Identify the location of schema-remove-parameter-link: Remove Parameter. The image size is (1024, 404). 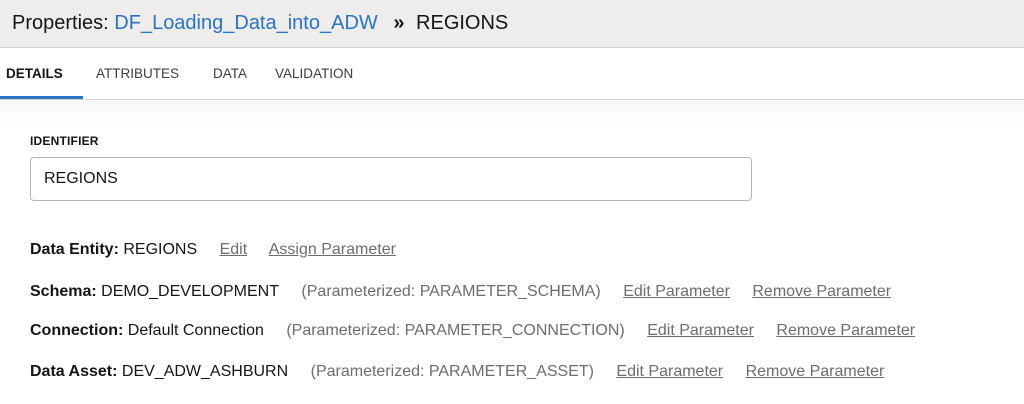
(821, 291).